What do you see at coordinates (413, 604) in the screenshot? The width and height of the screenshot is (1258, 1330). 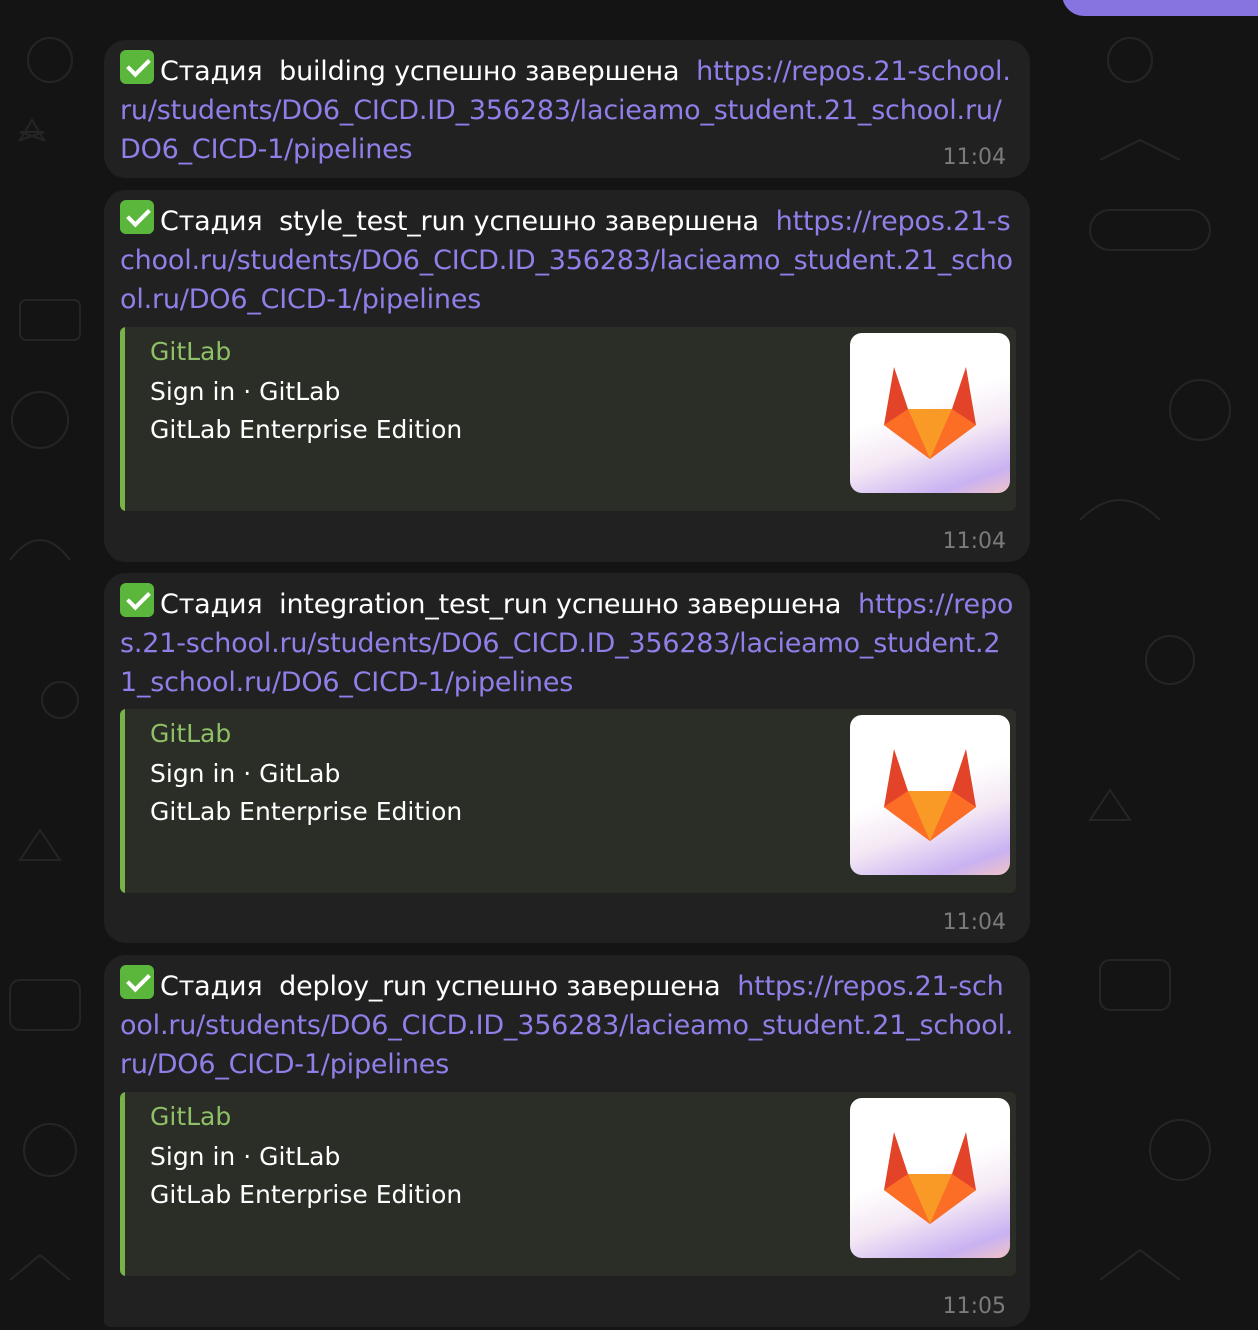 I see `stage-name: integration_test_run` at bounding box center [413, 604].